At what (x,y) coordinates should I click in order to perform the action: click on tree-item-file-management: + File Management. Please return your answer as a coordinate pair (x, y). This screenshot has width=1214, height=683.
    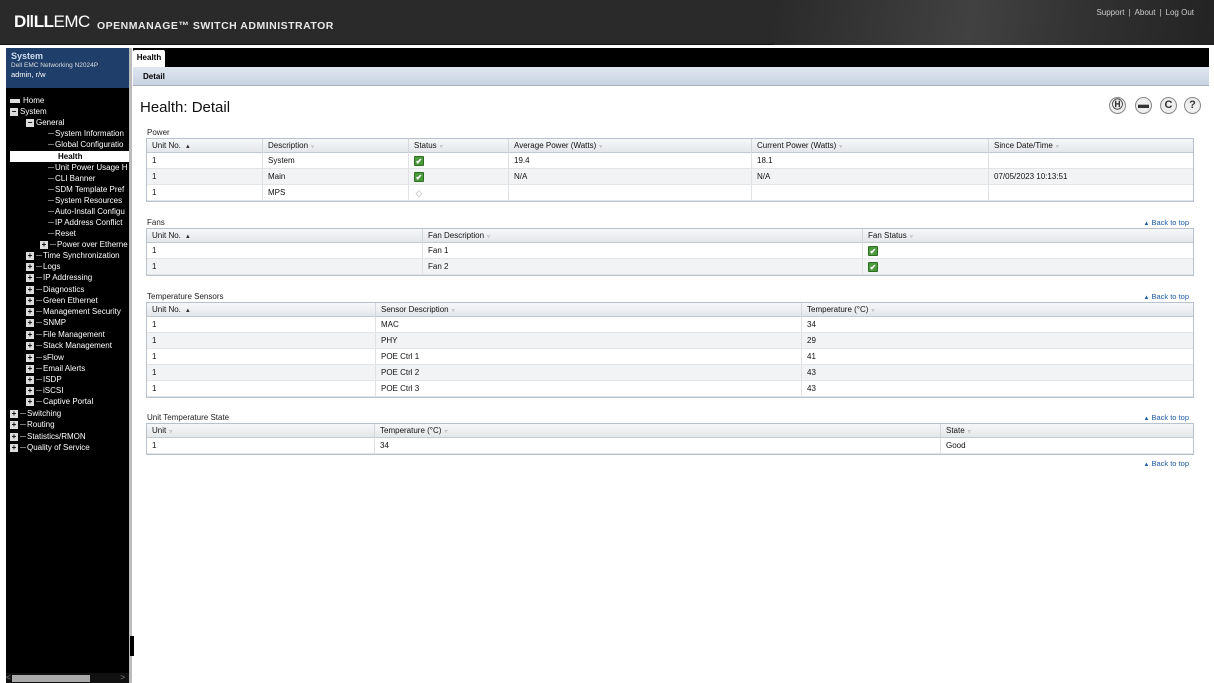
    Looking at the image, I should click on (65, 334).